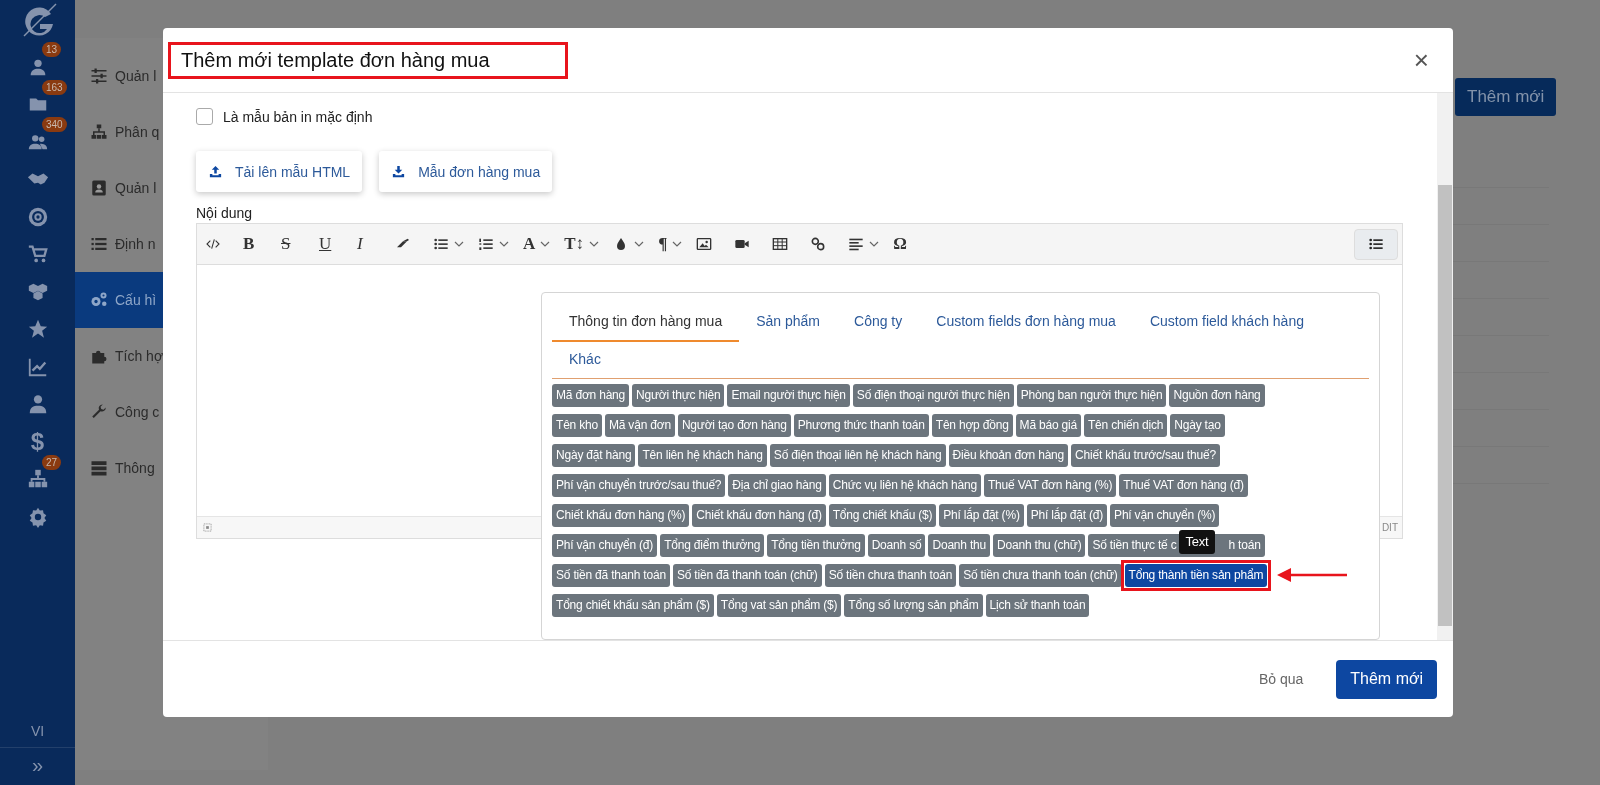 This screenshot has height=785, width=1600. I want to click on count-badge: 27, so click(52, 462).